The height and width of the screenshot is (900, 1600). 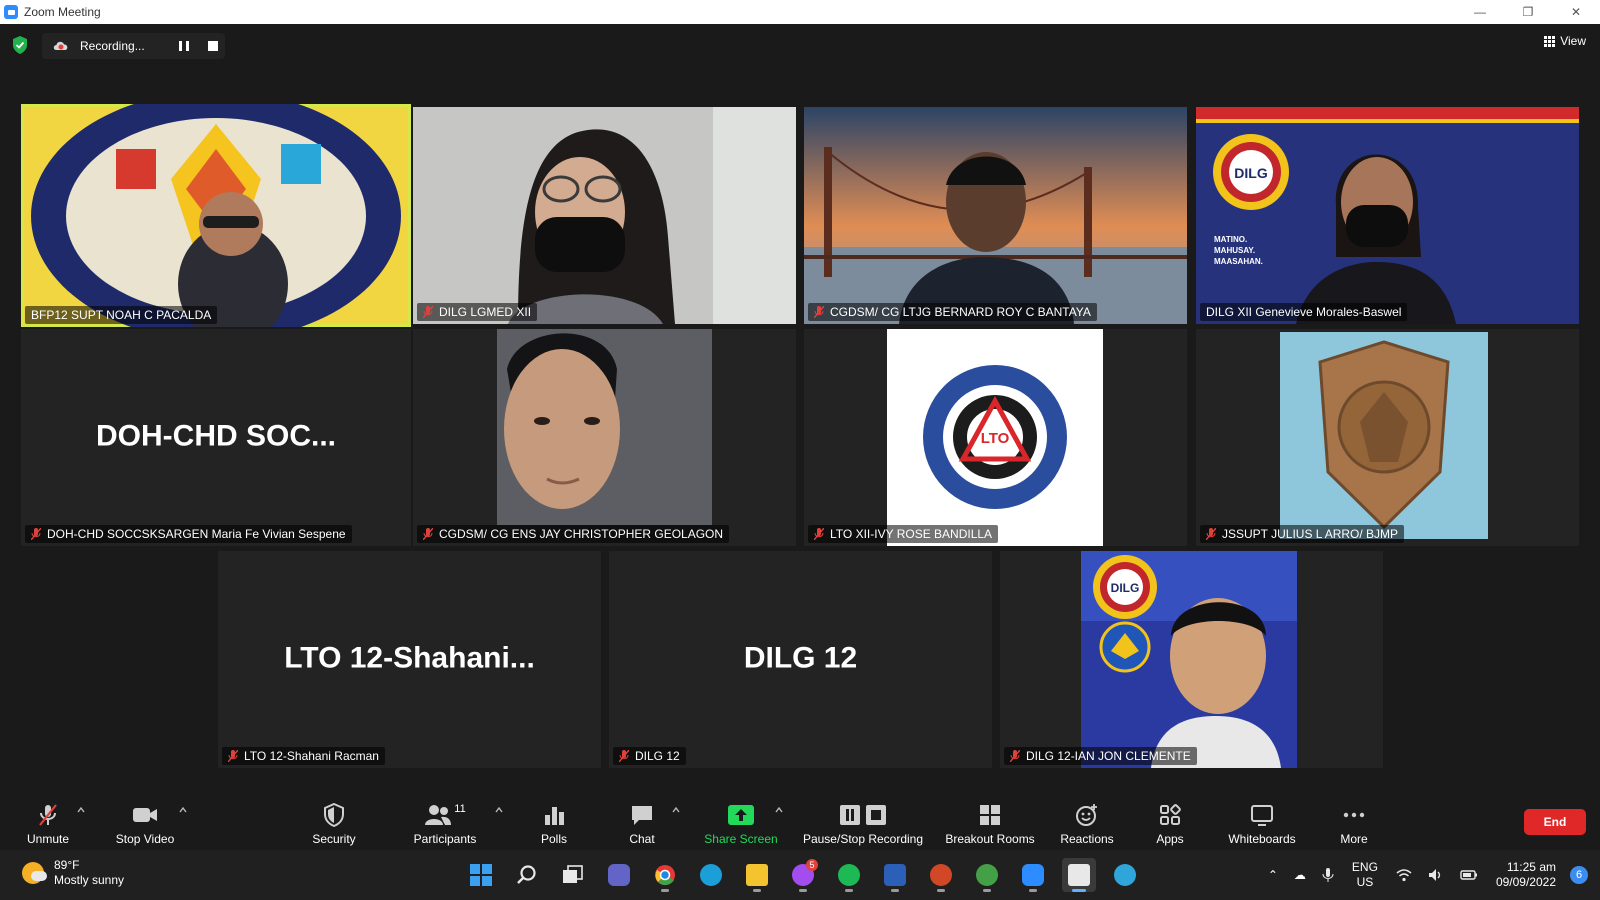 What do you see at coordinates (1087, 821) in the screenshot?
I see `reactions-button: Reactions` at bounding box center [1087, 821].